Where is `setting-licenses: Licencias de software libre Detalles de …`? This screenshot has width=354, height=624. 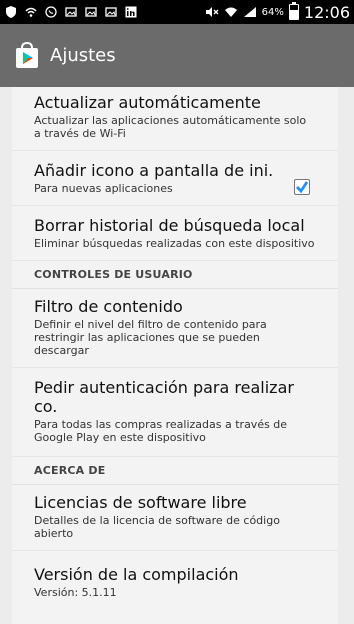
setting-licenses: Licencias de software libre Detalles de … is located at coordinates (175, 518).